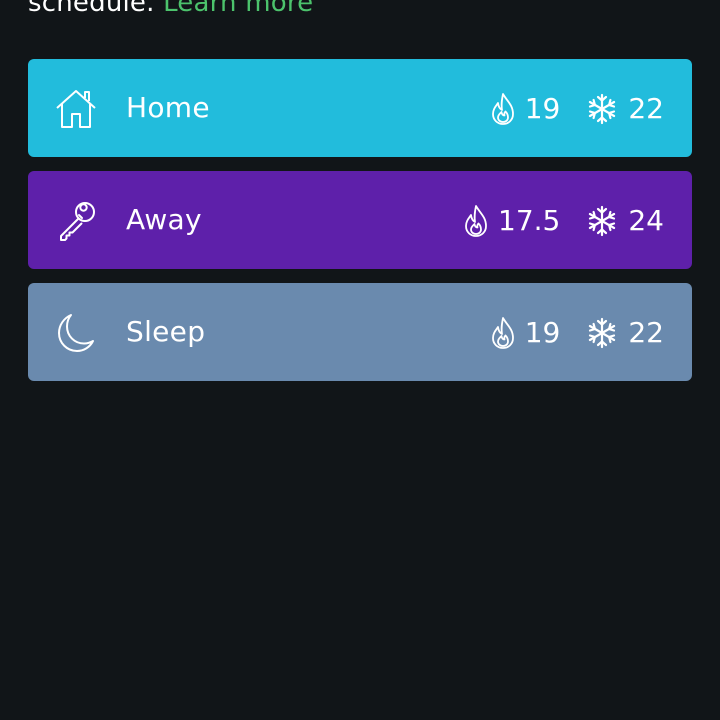  What do you see at coordinates (76, 109) in the screenshot?
I see `house-icon` at bounding box center [76, 109].